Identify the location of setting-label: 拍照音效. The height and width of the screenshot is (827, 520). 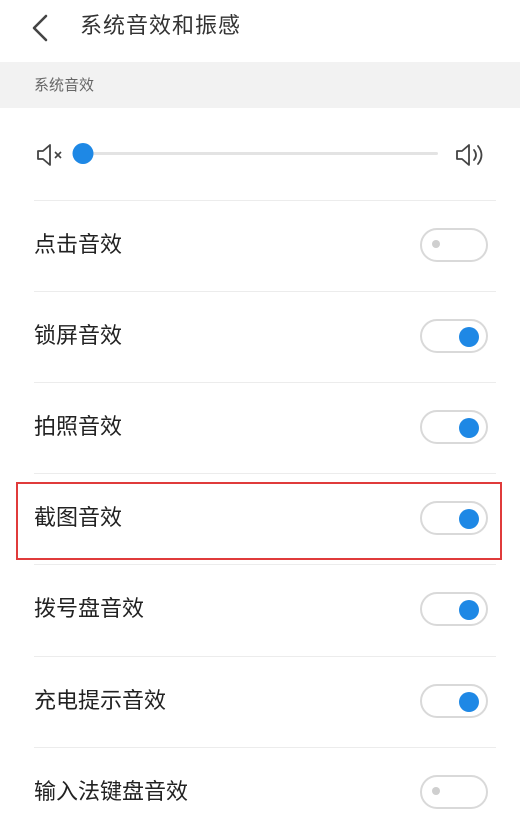
(78, 427).